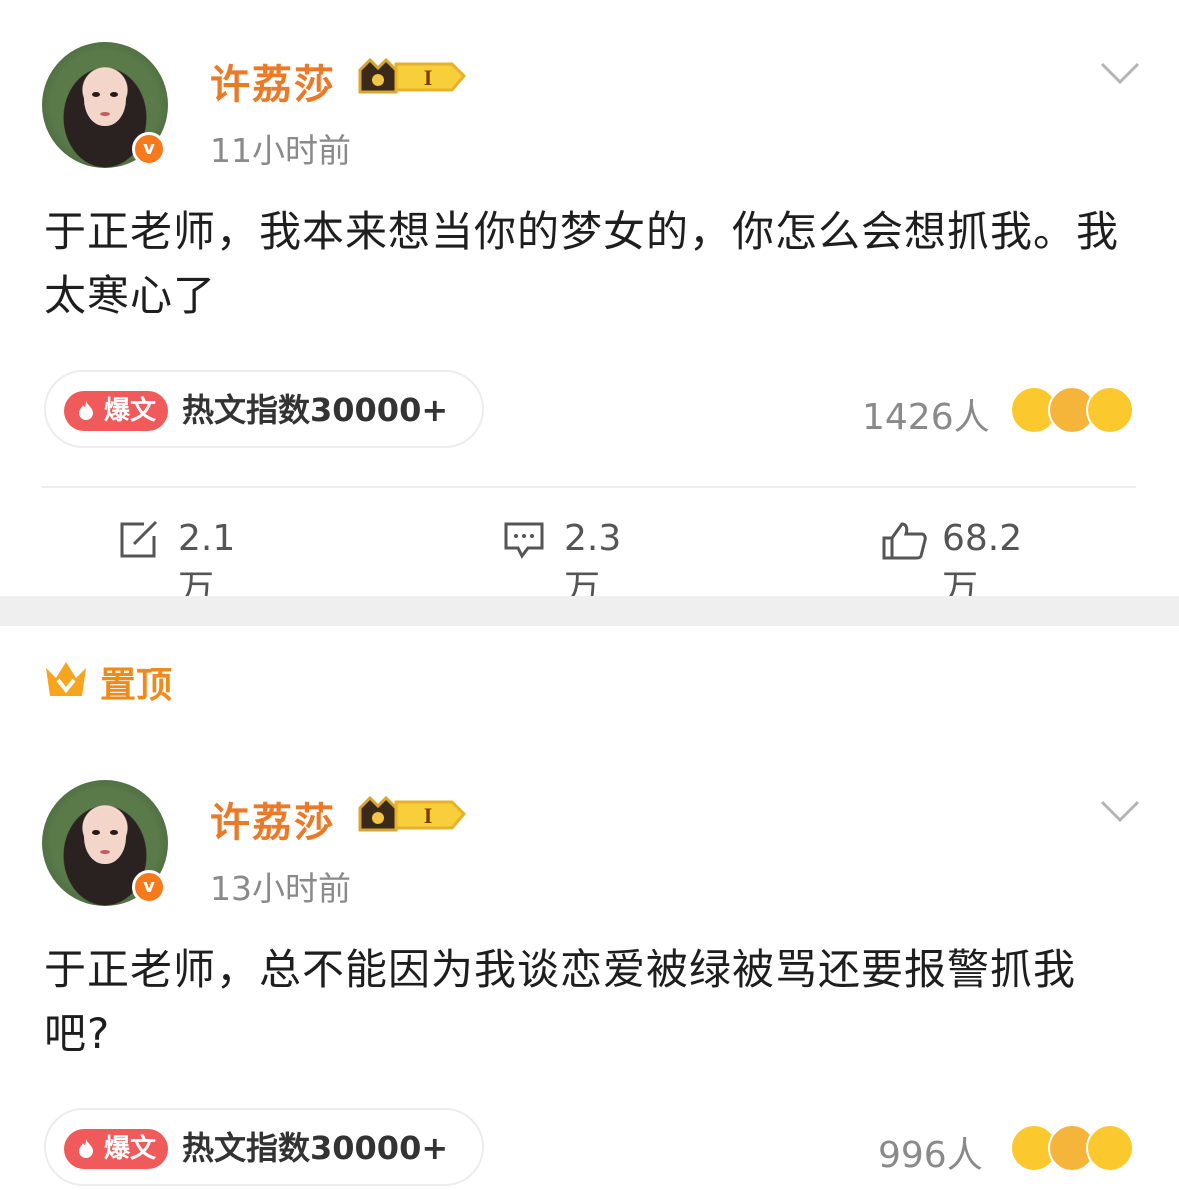 The width and height of the screenshot is (1179, 1190). What do you see at coordinates (904, 541) in the screenshot?
I see `thumbs-up-icon` at bounding box center [904, 541].